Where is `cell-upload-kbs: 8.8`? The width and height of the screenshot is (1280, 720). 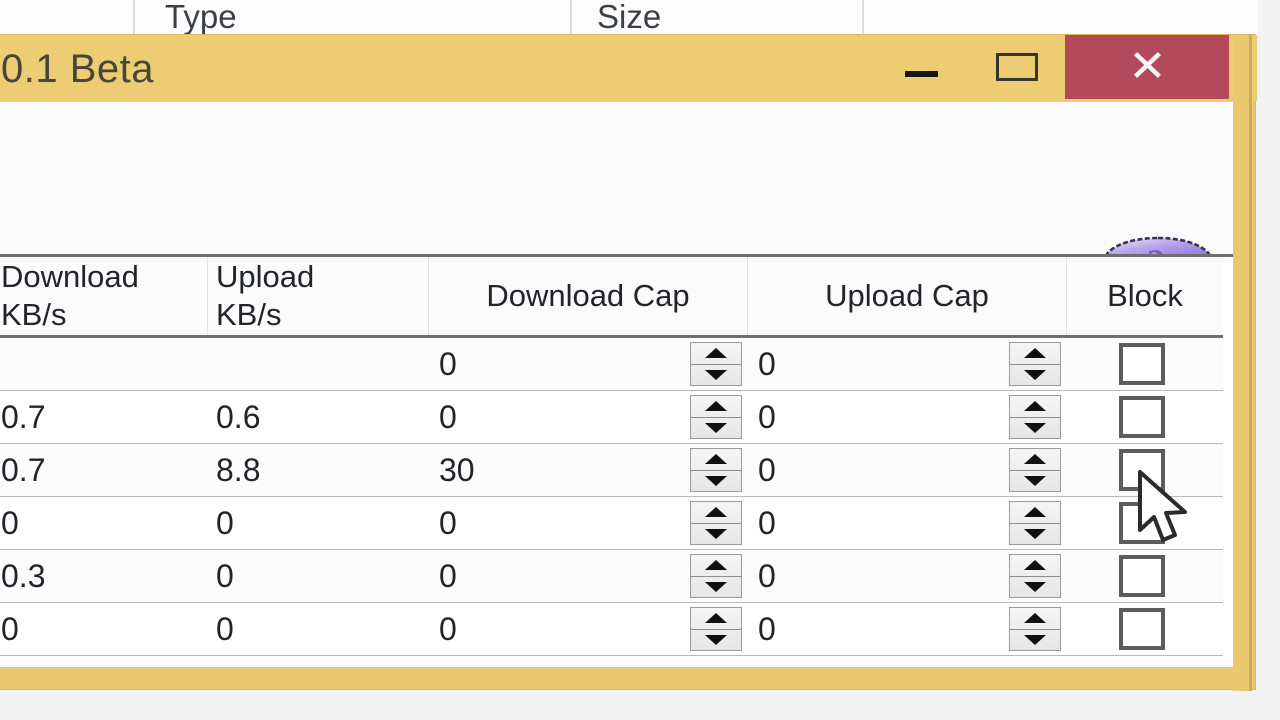 cell-upload-kbs: 8.8 is located at coordinates (238, 469).